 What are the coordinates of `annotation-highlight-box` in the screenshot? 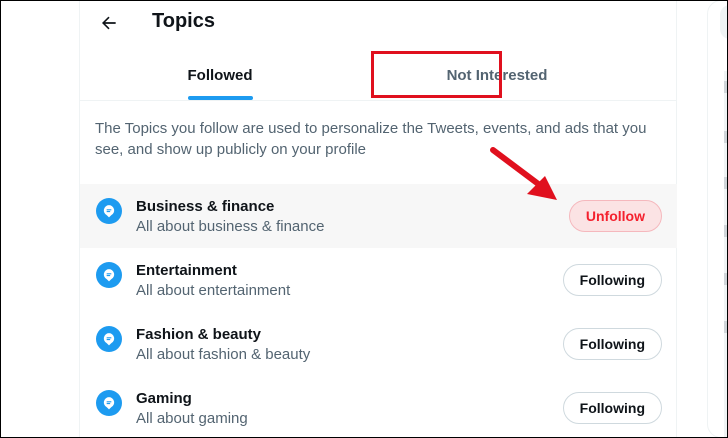 It's located at (436, 74).